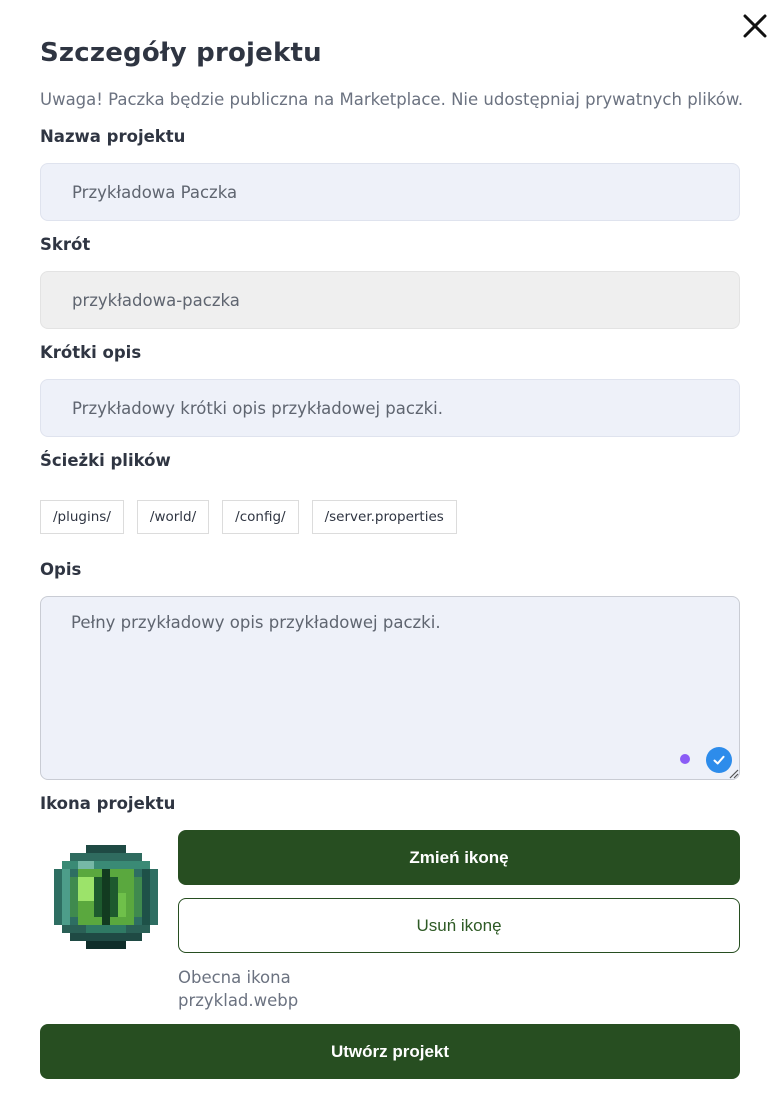  I want to click on short-description-label: Krótki opis, so click(91, 352).